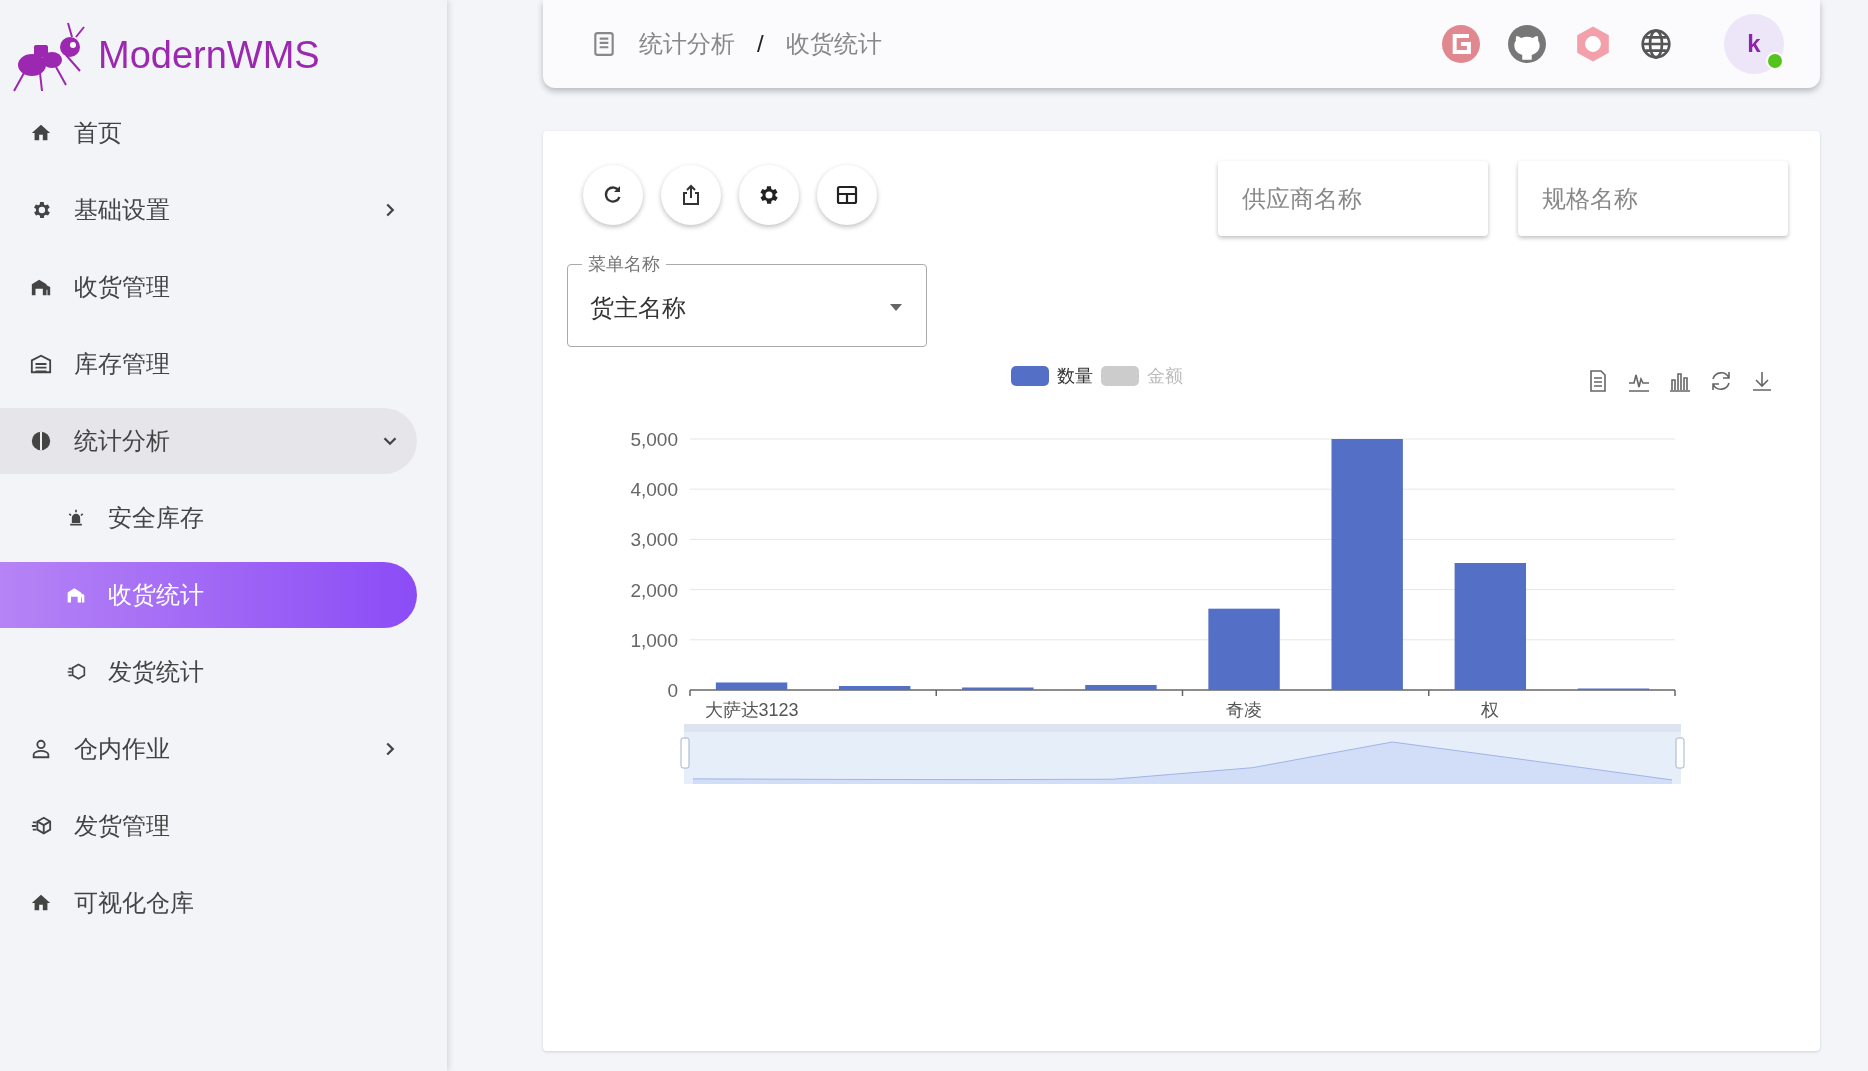 The width and height of the screenshot is (1868, 1071). What do you see at coordinates (208, 133) in the screenshot?
I see `sidebar-item: 首页` at bounding box center [208, 133].